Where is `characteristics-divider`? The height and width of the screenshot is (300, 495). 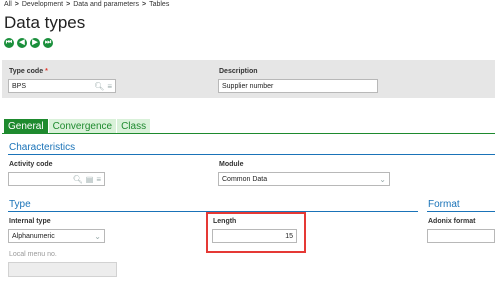
characteristics-divider is located at coordinates (251, 154).